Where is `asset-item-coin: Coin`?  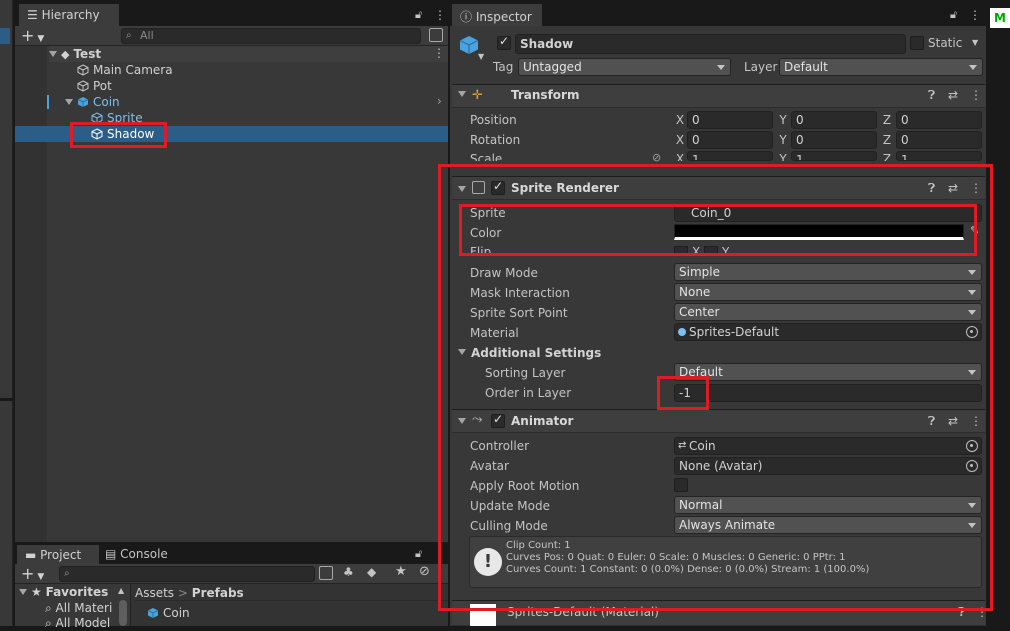 asset-item-coin: Coin is located at coordinates (168, 613).